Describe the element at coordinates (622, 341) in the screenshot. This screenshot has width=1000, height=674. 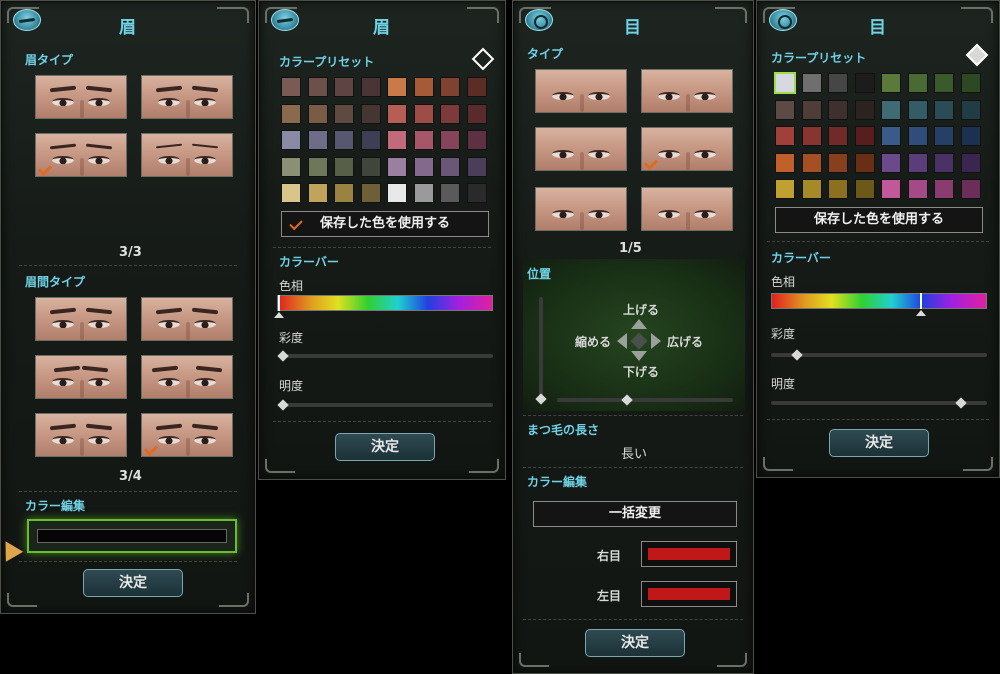
I see `arrow-left-icon` at that location.